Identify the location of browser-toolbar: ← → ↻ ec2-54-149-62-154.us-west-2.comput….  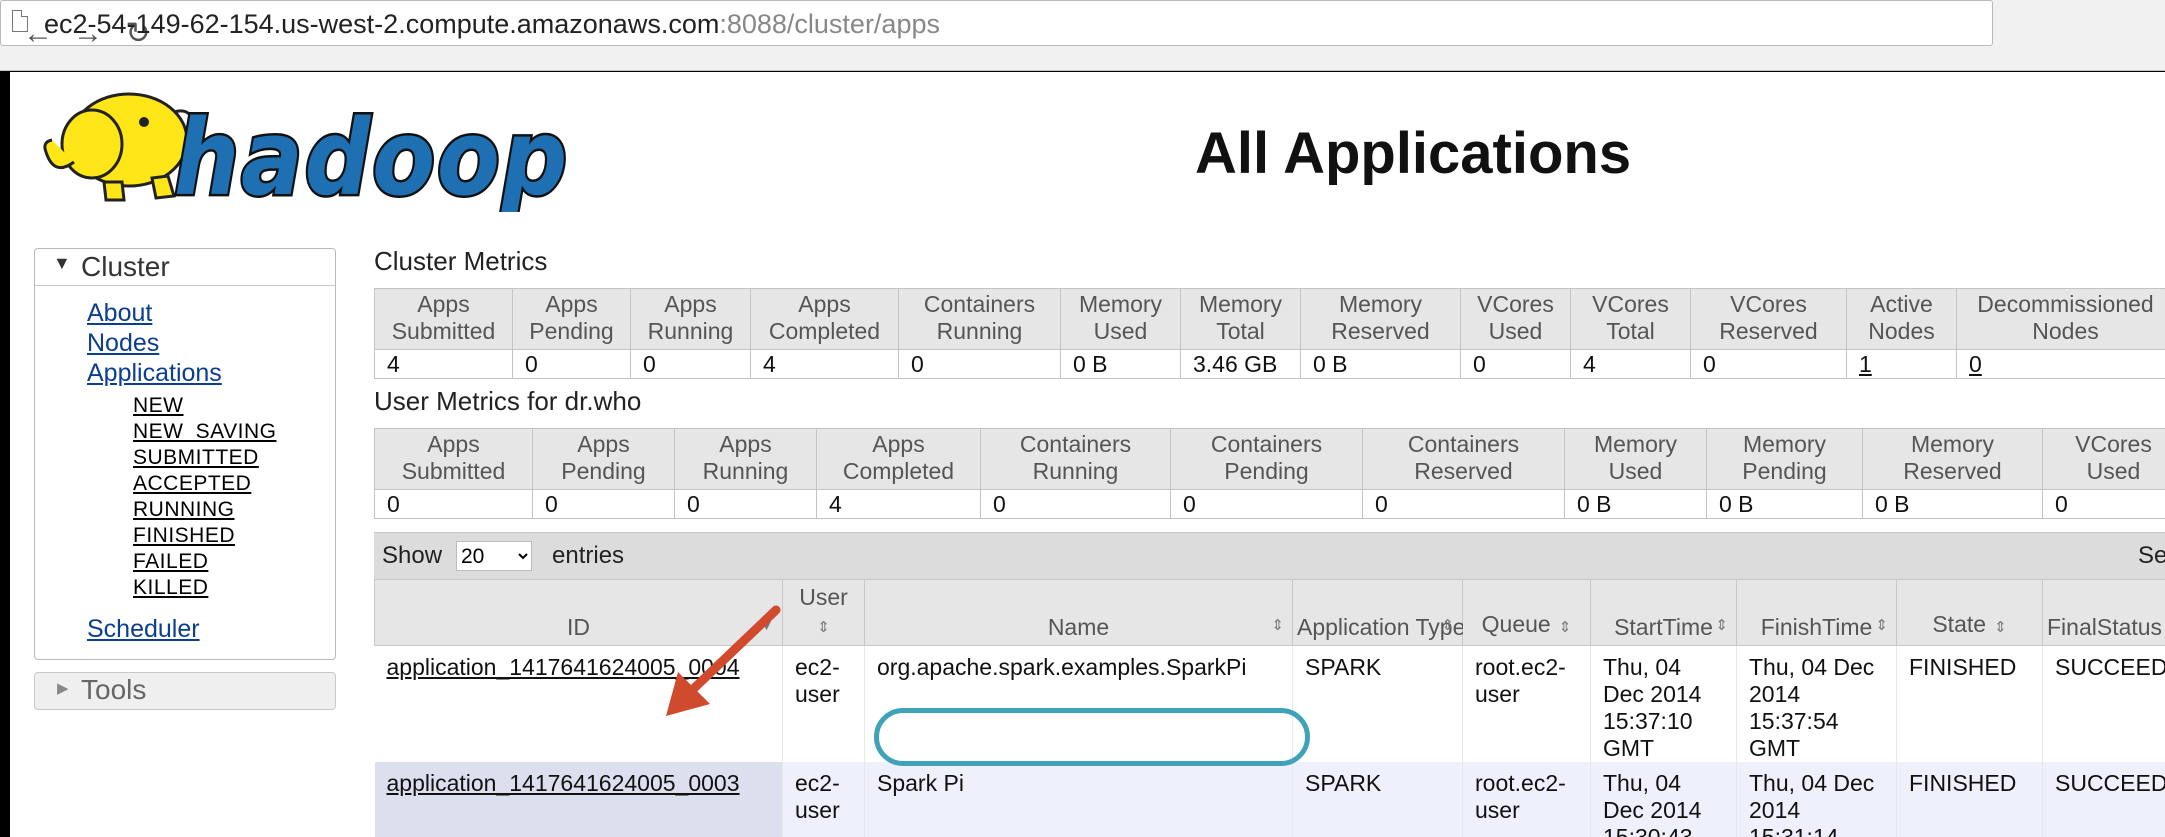
(1082, 35).